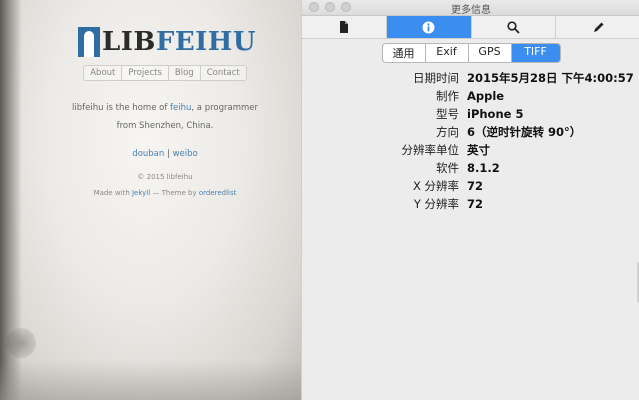 This screenshot has width=639, height=400. I want to click on property-row: 日期时间 2015年5月28日 下午4:00:57, so click(470, 78).